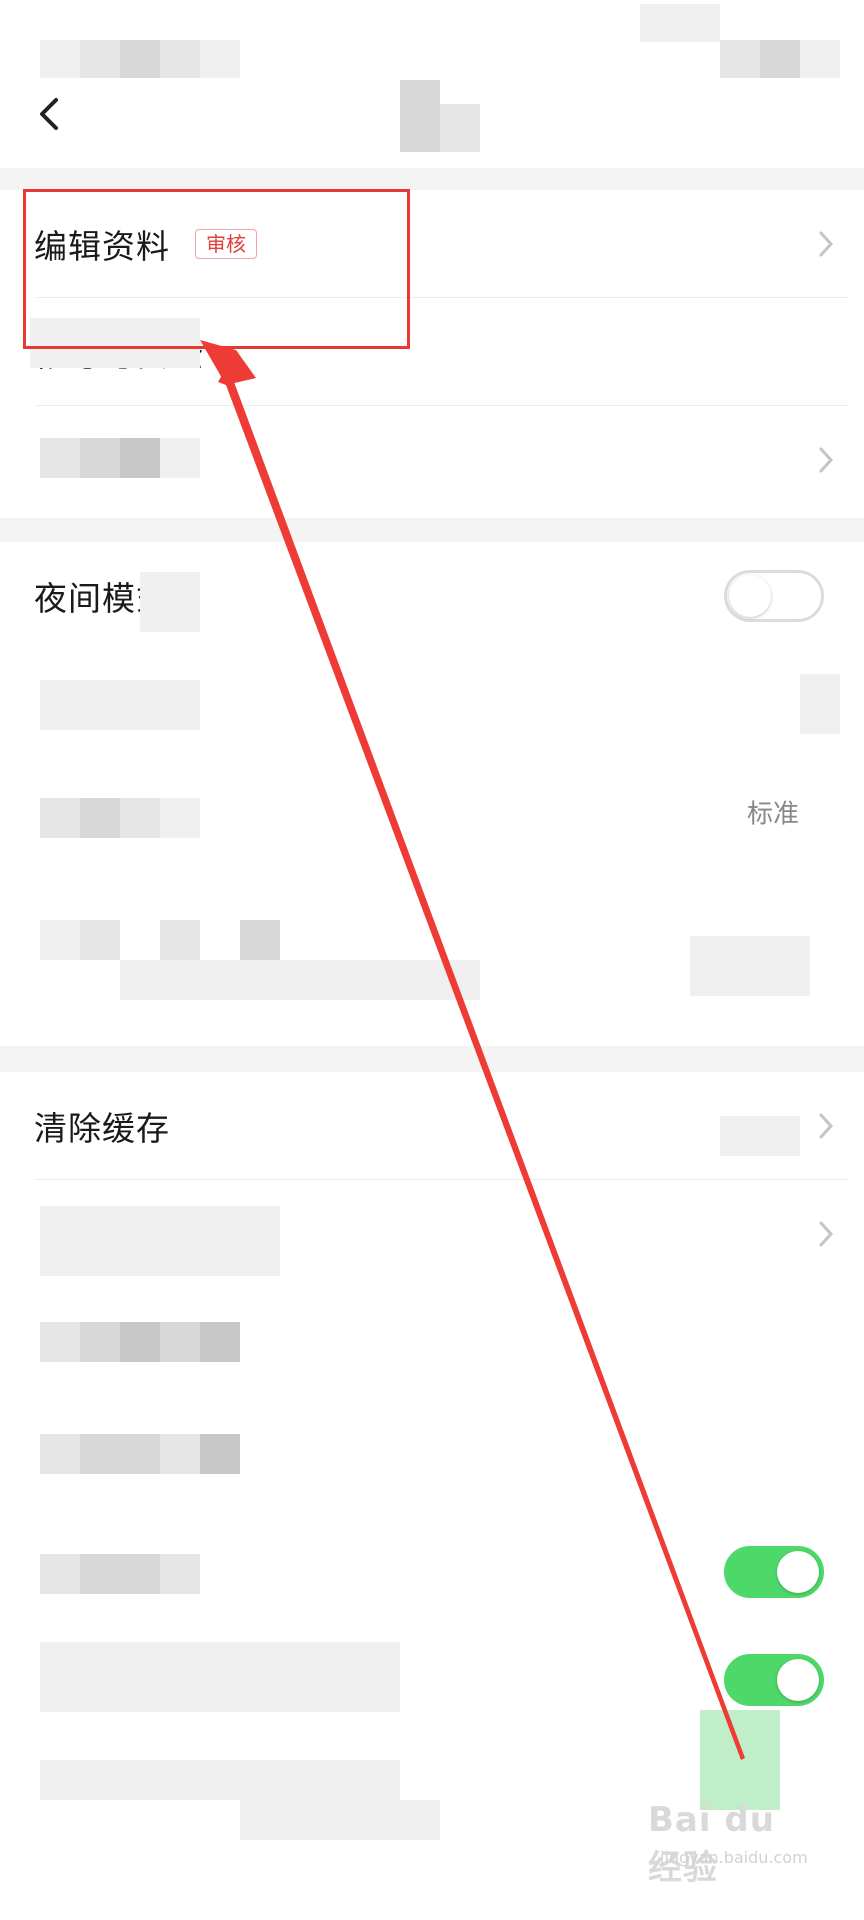 This screenshot has width=864, height=1920. What do you see at coordinates (432, 1126) in the screenshot?
I see `clear-cache-row: 清除缓存` at bounding box center [432, 1126].